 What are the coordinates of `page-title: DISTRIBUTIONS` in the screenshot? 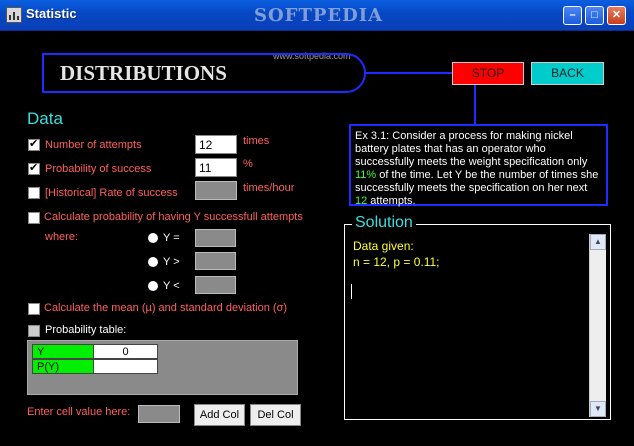 It's located at (143, 73).